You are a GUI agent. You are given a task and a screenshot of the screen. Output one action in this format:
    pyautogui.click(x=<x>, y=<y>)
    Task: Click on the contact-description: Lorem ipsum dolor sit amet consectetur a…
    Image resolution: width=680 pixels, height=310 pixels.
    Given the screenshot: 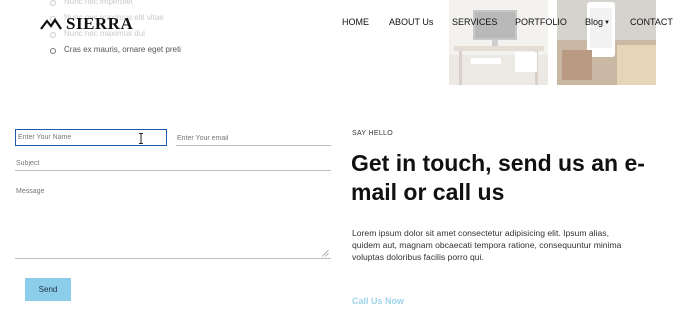 What is the action you would take?
    pyautogui.click(x=487, y=245)
    